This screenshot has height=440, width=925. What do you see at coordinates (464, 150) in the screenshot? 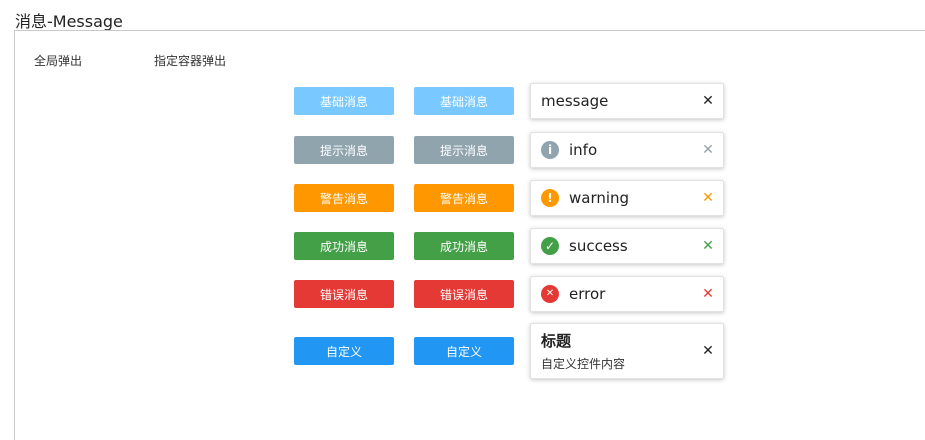
I see `container-info-button: 提示消息` at bounding box center [464, 150].